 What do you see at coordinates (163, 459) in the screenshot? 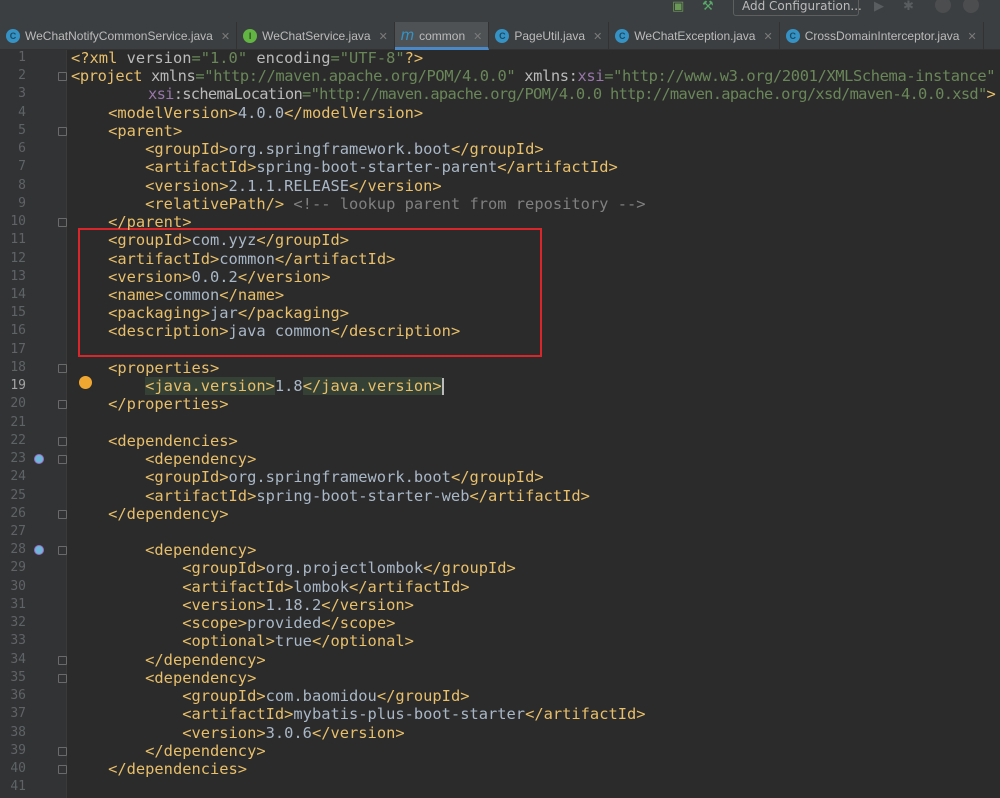
I see `code-text: <dependency>` at bounding box center [163, 459].